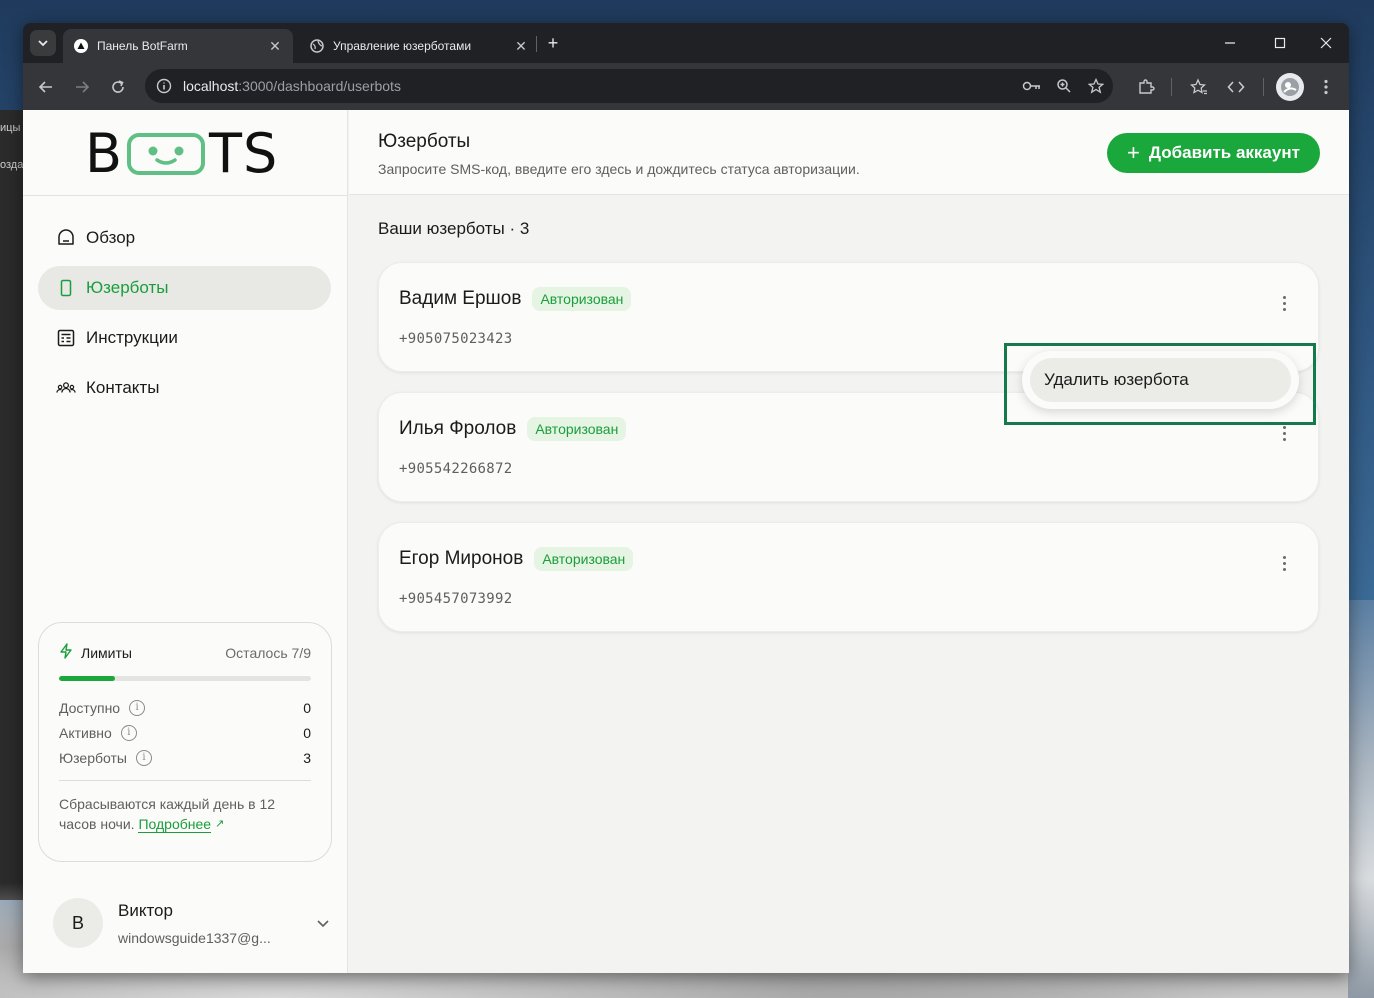 Image resolution: width=1374 pixels, height=998 pixels. I want to click on userbot-header: Илья Фролов Авторизован, so click(513, 429).